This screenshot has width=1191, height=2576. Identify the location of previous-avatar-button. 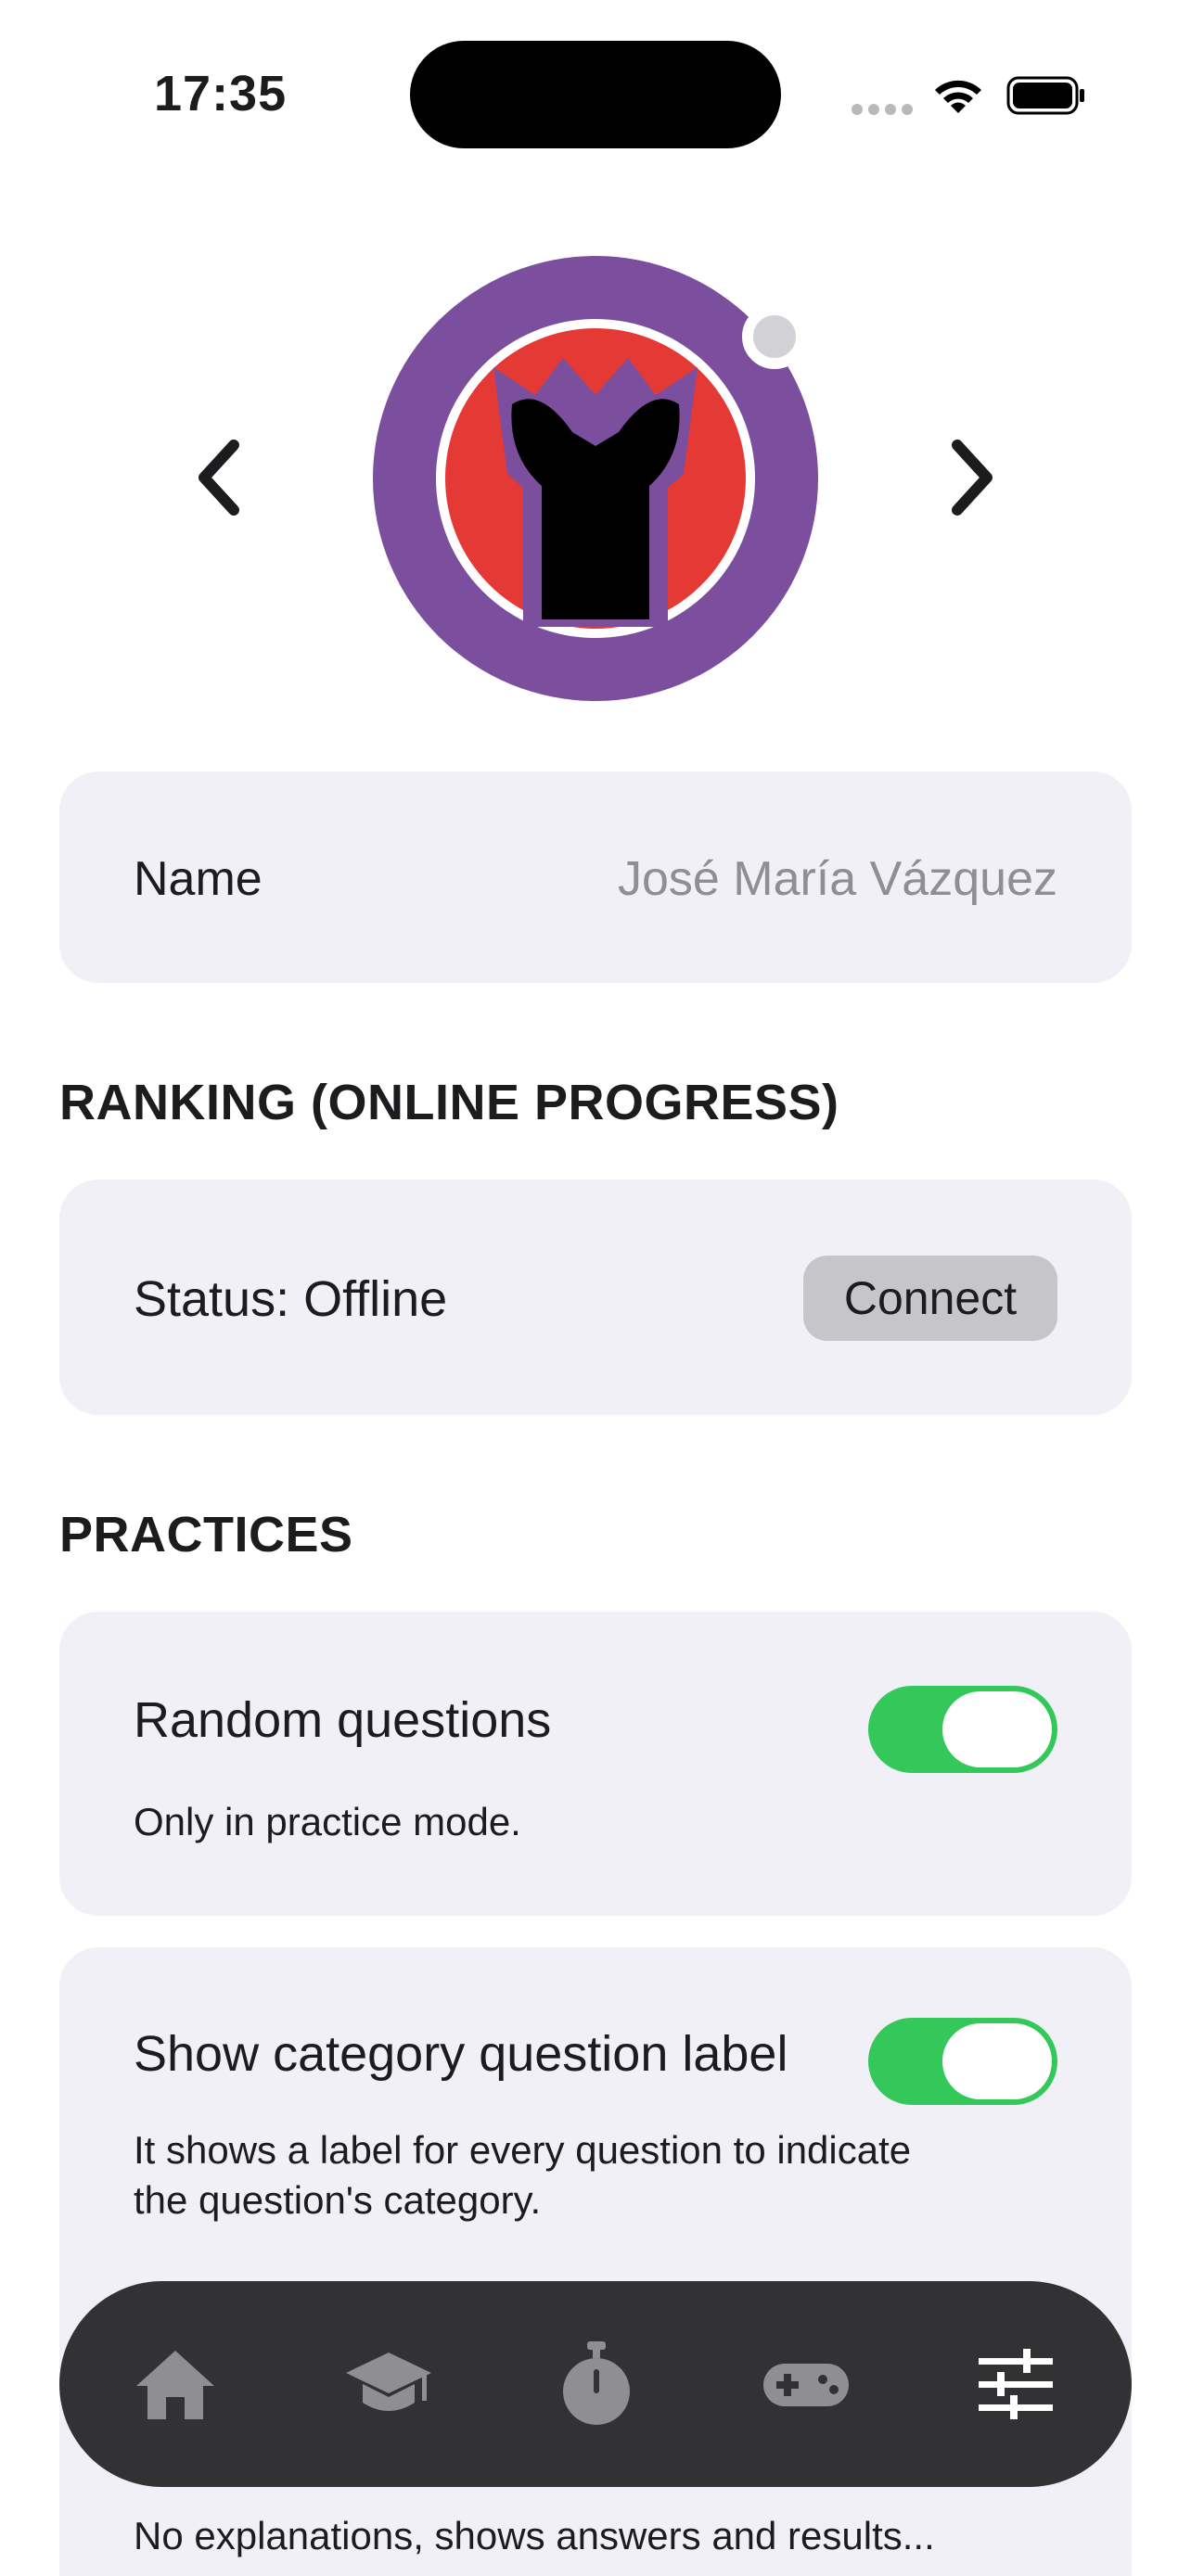
(223, 478).